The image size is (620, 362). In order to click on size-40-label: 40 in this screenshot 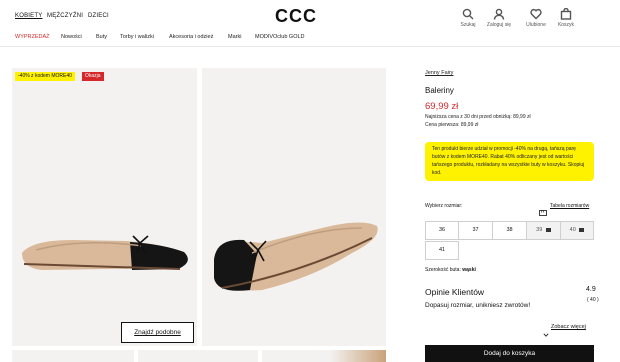, I will do `click(572, 230)`.